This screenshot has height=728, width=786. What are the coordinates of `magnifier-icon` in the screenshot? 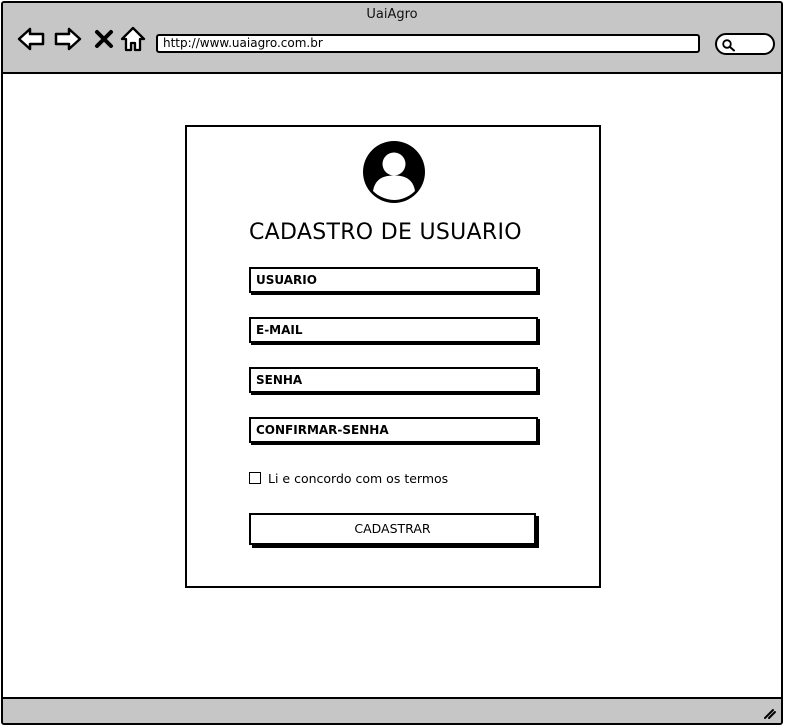 It's located at (728, 45).